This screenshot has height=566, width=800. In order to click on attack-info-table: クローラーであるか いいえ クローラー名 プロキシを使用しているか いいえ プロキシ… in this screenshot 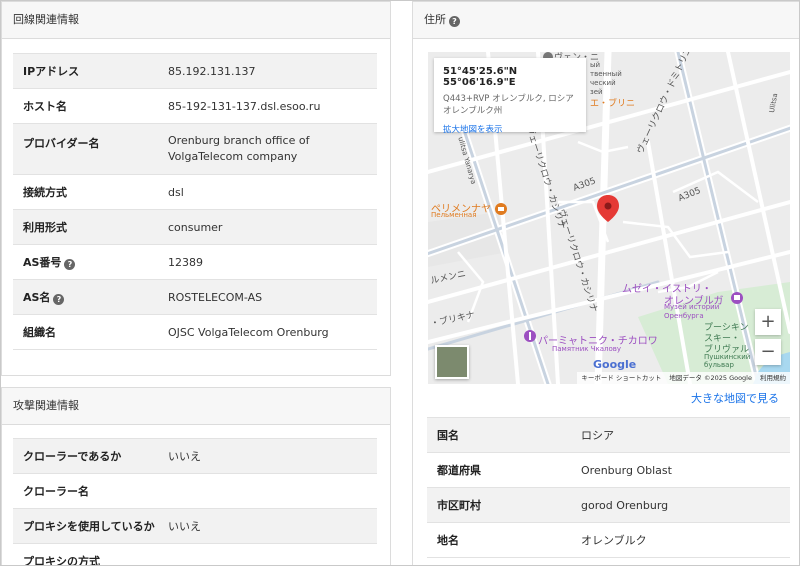, I will do `click(195, 501)`.